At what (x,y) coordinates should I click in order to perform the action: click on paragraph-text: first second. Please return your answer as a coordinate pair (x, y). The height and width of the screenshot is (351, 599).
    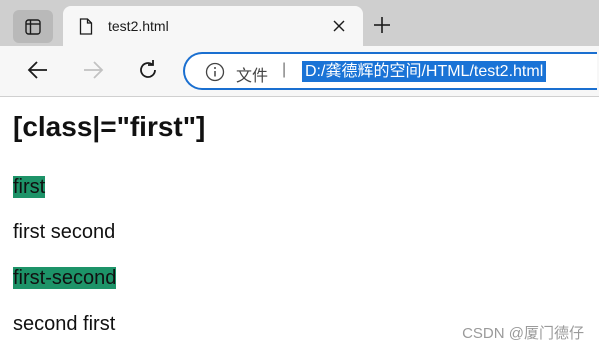
    Looking at the image, I should click on (64, 232).